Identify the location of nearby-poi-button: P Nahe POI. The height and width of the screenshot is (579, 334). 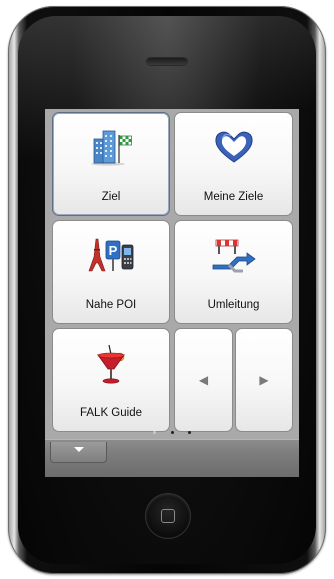
(111, 272).